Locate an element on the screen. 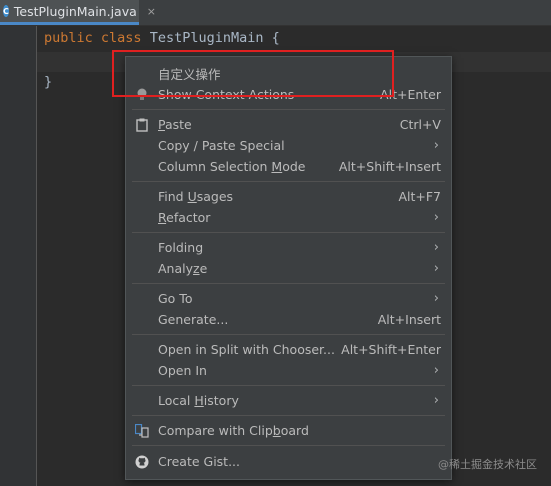 This screenshot has height=486, width=551. shortcut-label: Alt+Insert is located at coordinates (409, 319).